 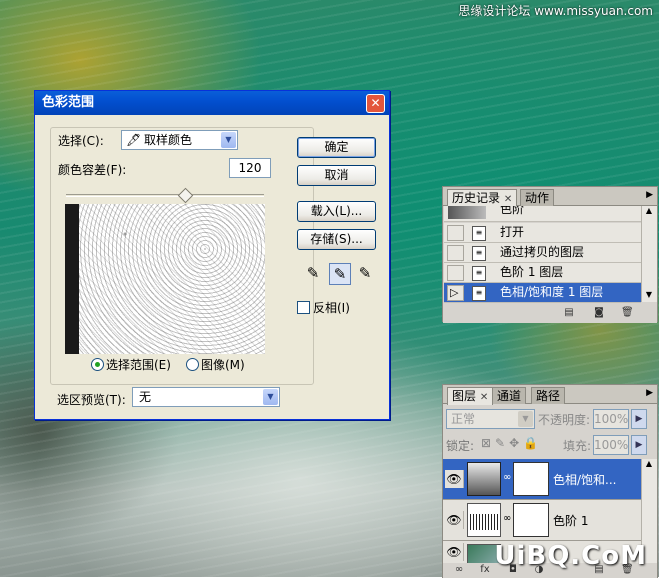 What do you see at coordinates (569, 313) in the screenshot?
I see `new-document-from-state-icon: ▤` at bounding box center [569, 313].